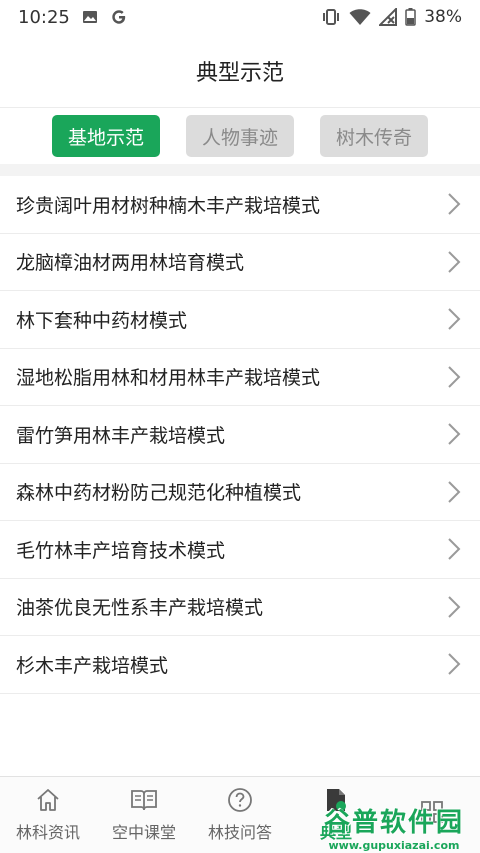 The width and height of the screenshot is (480, 853). I want to click on list-item: 油茶优良无性系丰产栽培模式, so click(240, 607).